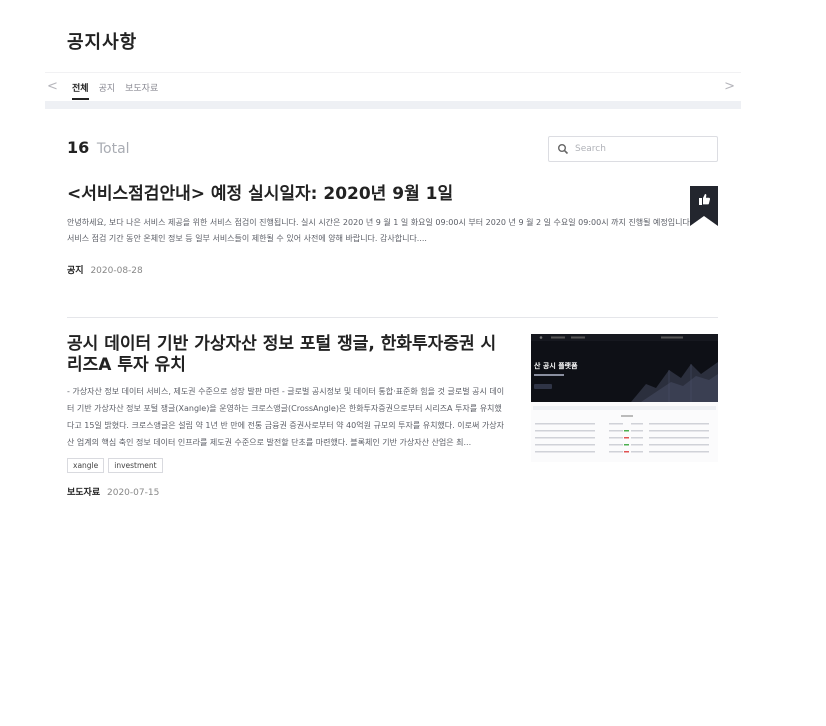 This screenshot has height=726, width=826. What do you see at coordinates (75, 271) in the screenshot?
I see `post-category: 공지` at bounding box center [75, 271].